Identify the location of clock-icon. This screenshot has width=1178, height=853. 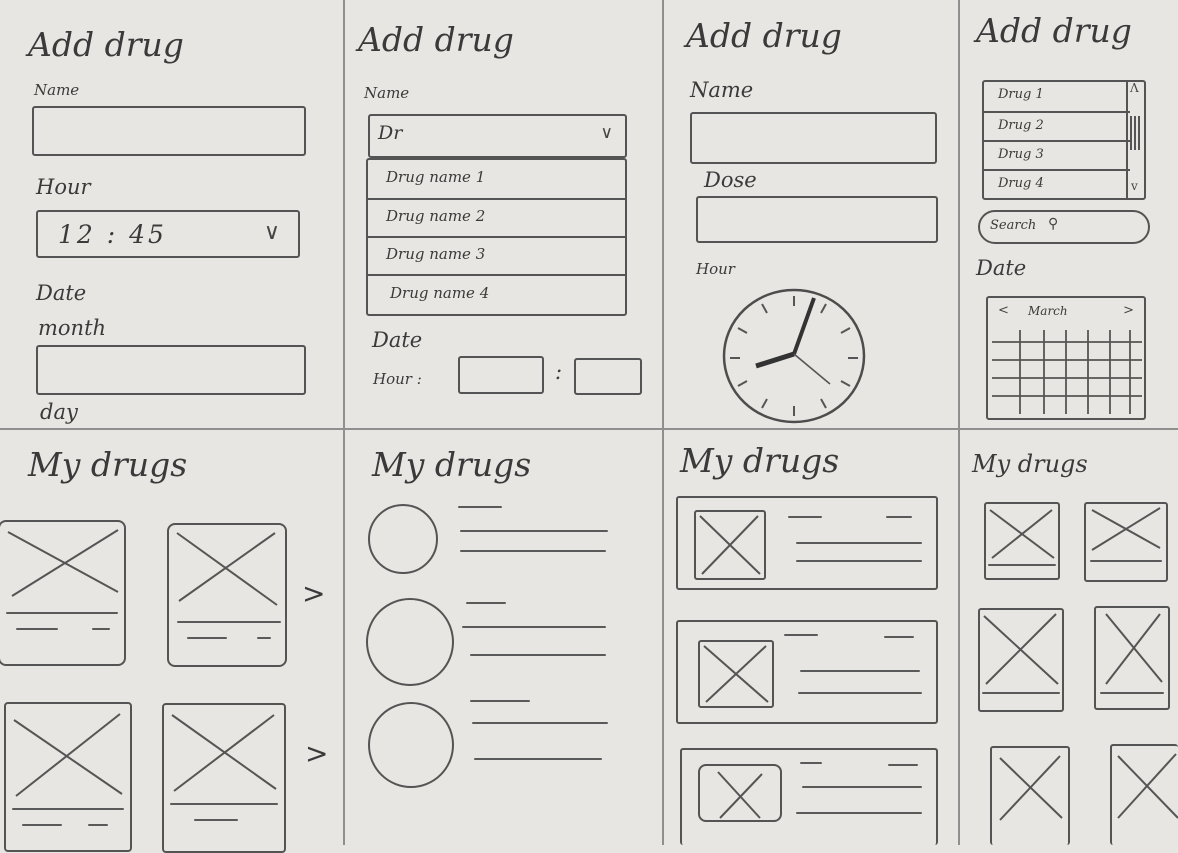
(797, 356).